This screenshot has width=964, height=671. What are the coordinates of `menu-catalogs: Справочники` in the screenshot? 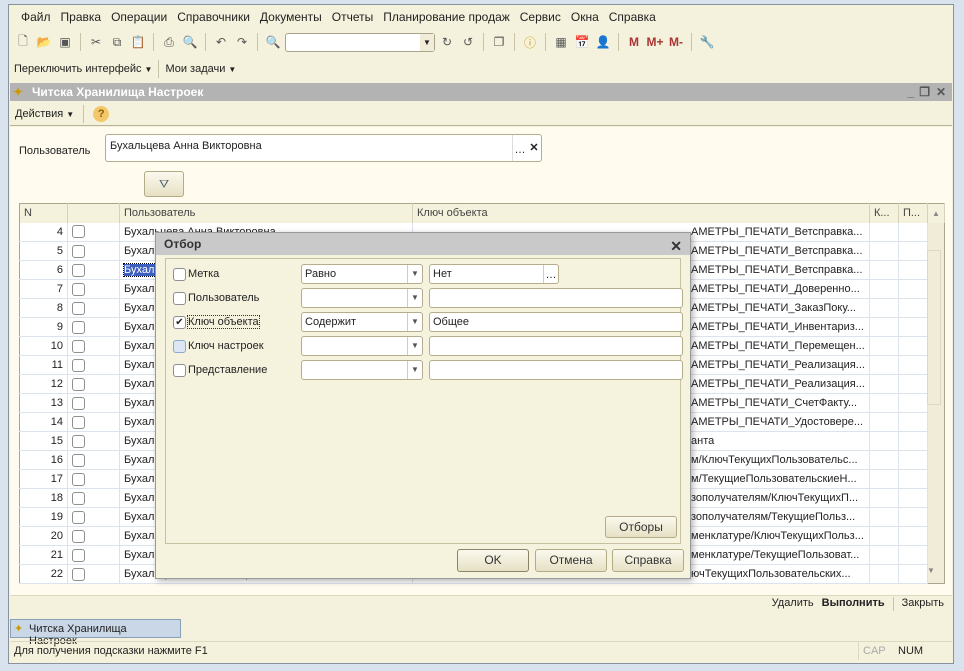 It's located at (213, 18).